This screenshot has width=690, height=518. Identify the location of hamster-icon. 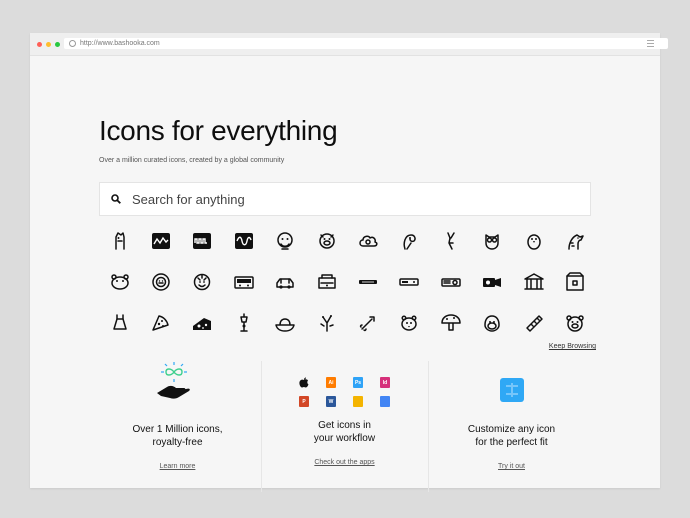
(119, 281).